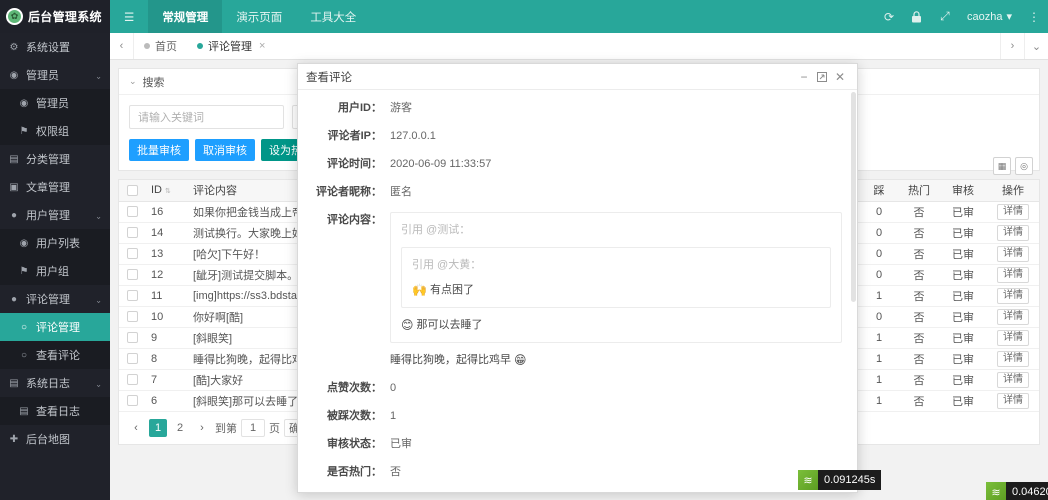  Describe the element at coordinates (166, 254) in the screenshot. I see `cell-id: 13` at that location.